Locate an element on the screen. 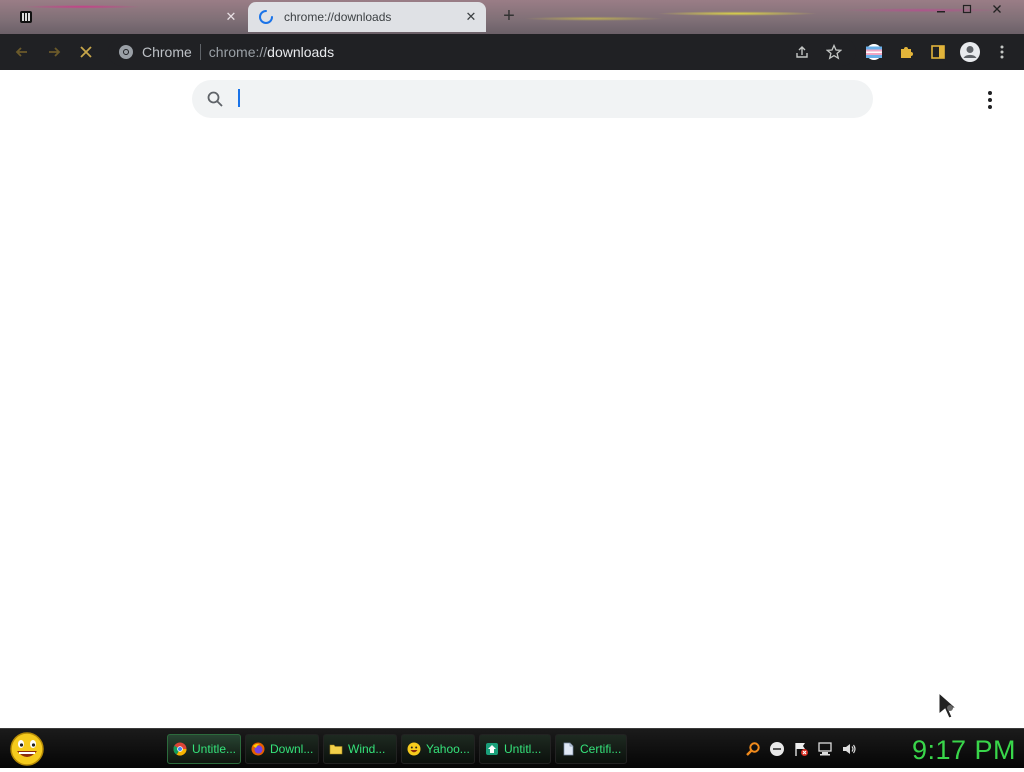 This screenshot has width=1024, height=772. browser-toolbar: Chrome chrome://downloads is located at coordinates (512, 52).